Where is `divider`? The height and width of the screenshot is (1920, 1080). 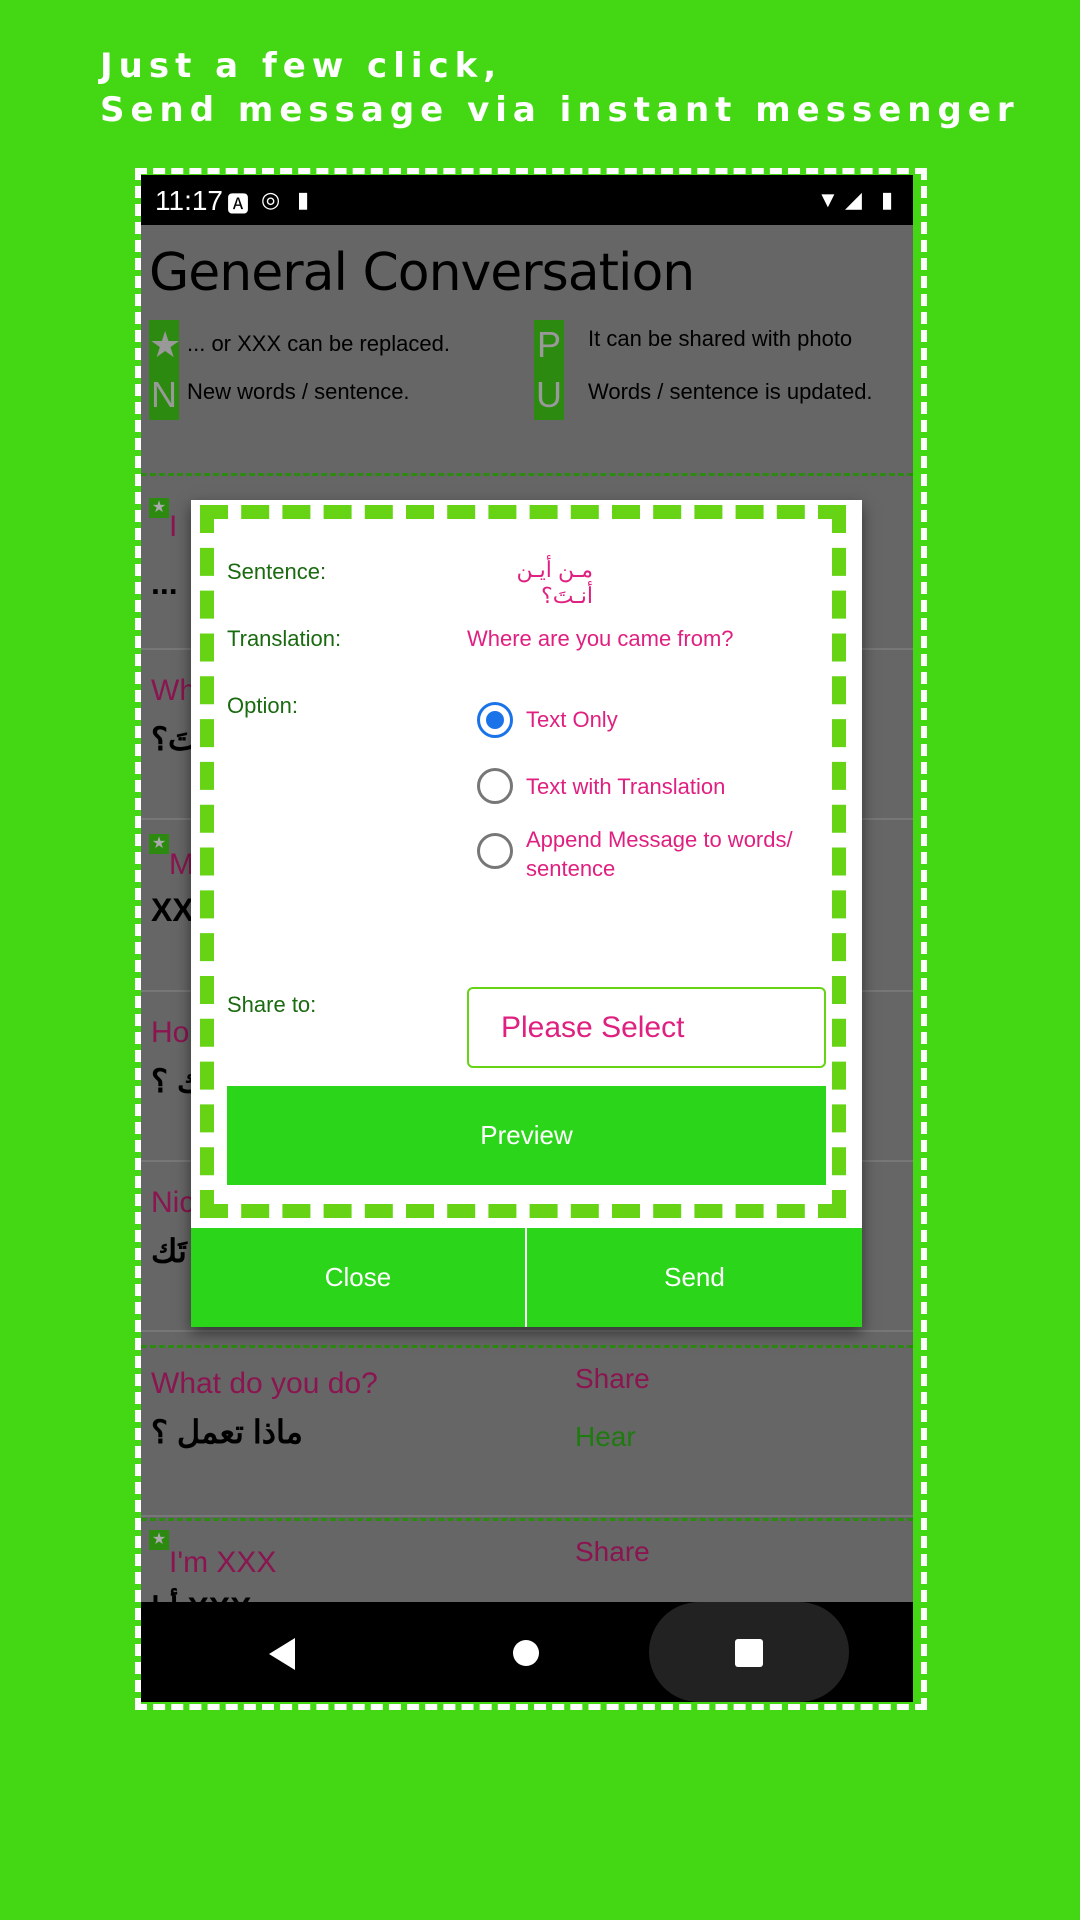 divider is located at coordinates (527, 474).